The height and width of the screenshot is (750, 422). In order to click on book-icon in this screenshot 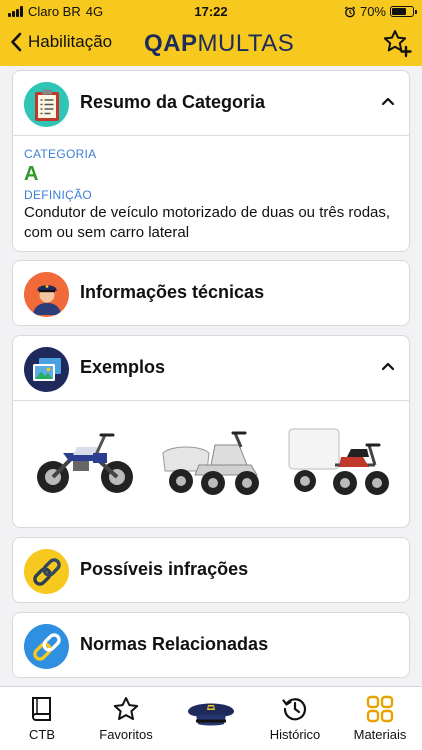, I will do `click(41, 709)`.